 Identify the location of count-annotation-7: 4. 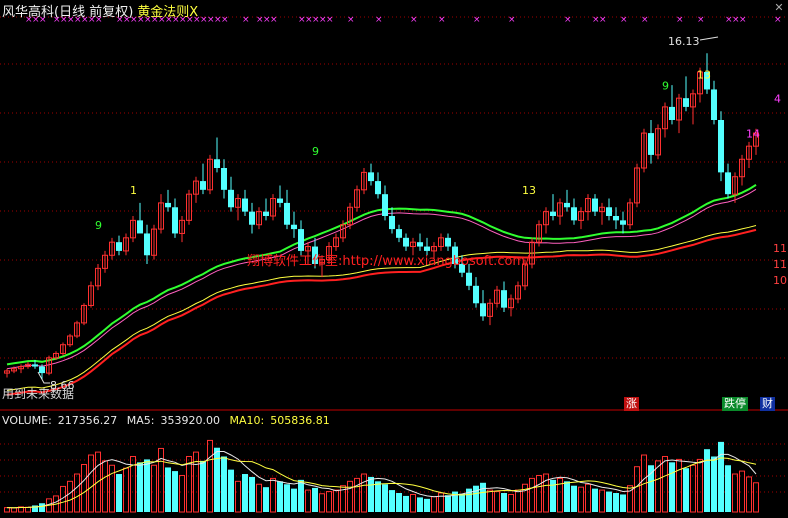
(777, 99).